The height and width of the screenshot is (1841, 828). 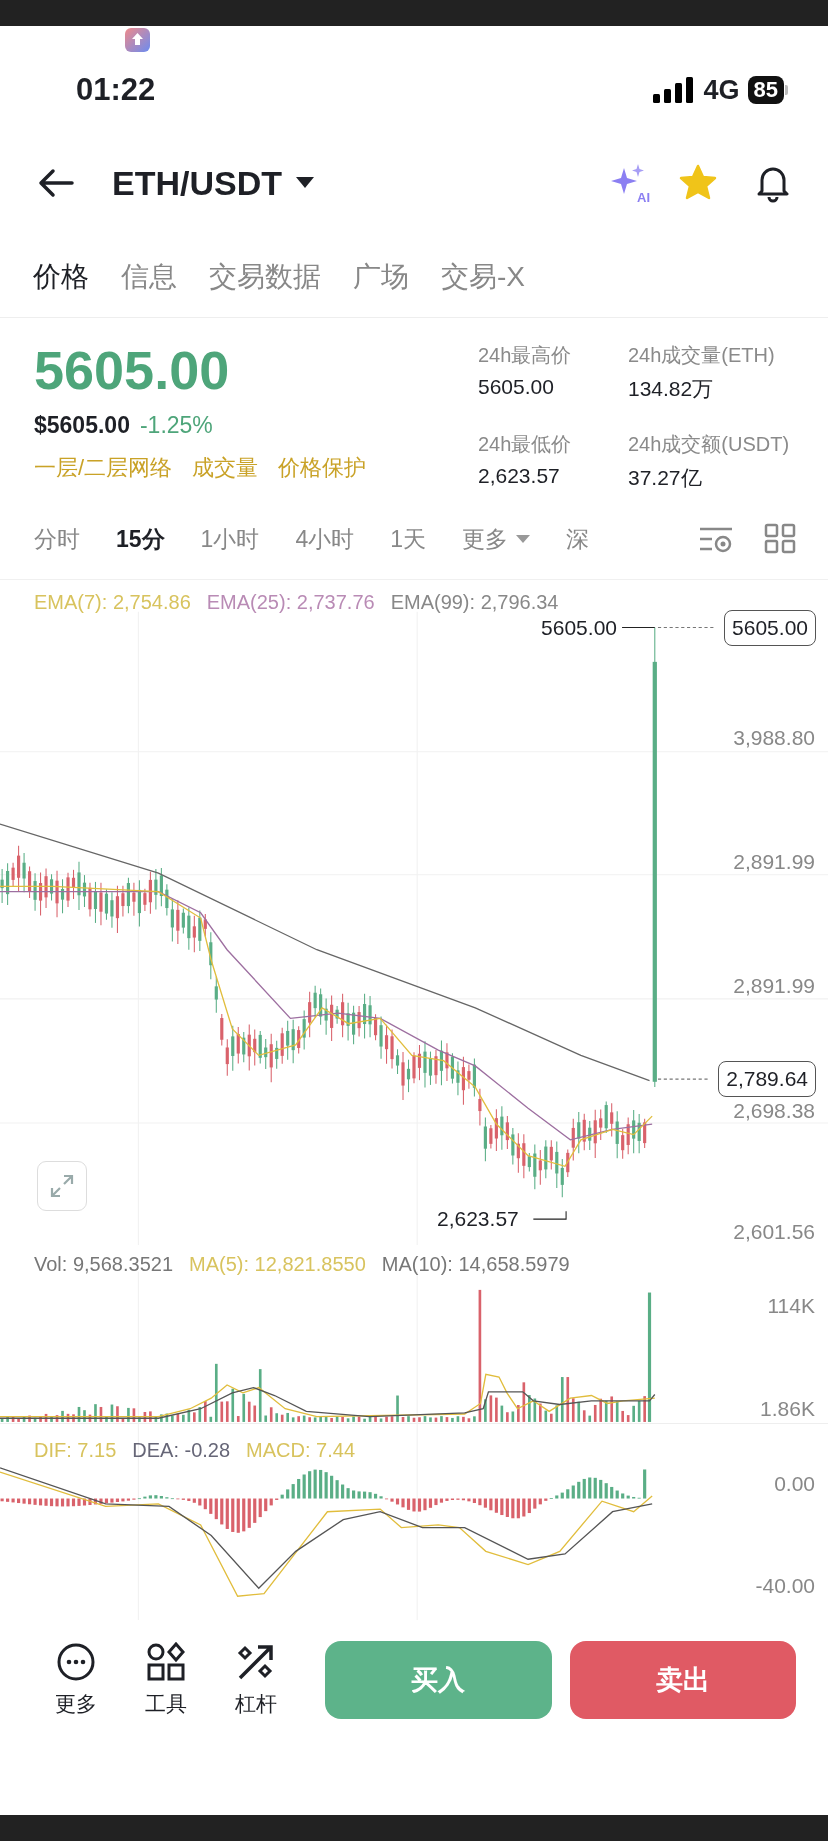 What do you see at coordinates (683, 1680) in the screenshot?
I see `sell-button: 卖出` at bounding box center [683, 1680].